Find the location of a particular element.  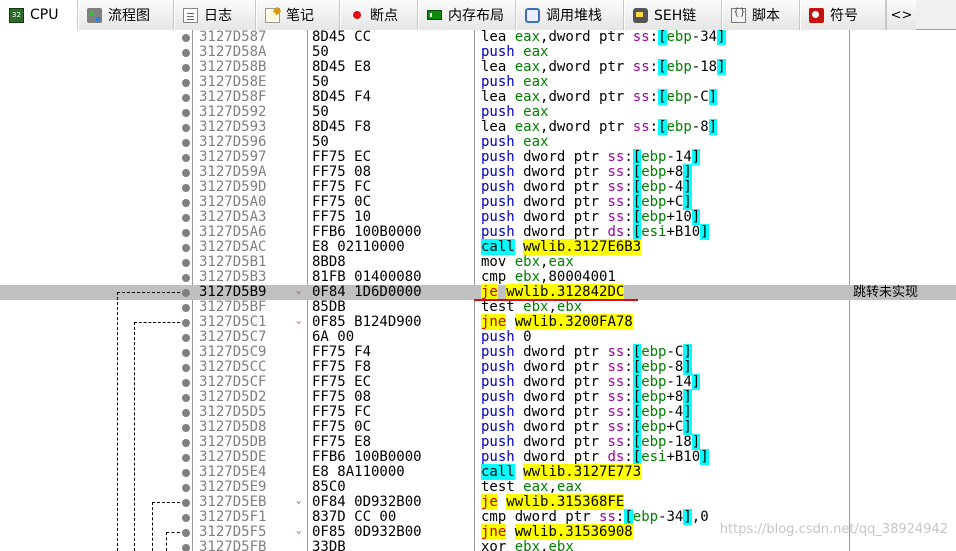

tab-cpu: 32 CPU is located at coordinates (39, 15).